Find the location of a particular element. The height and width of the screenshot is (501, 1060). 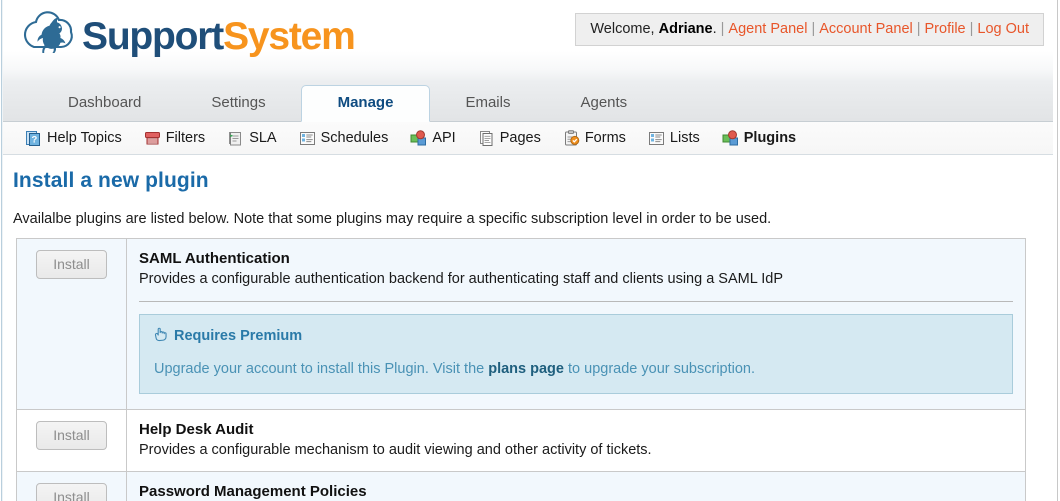

subnav-item-schedules: Schedules is located at coordinates (344, 138).